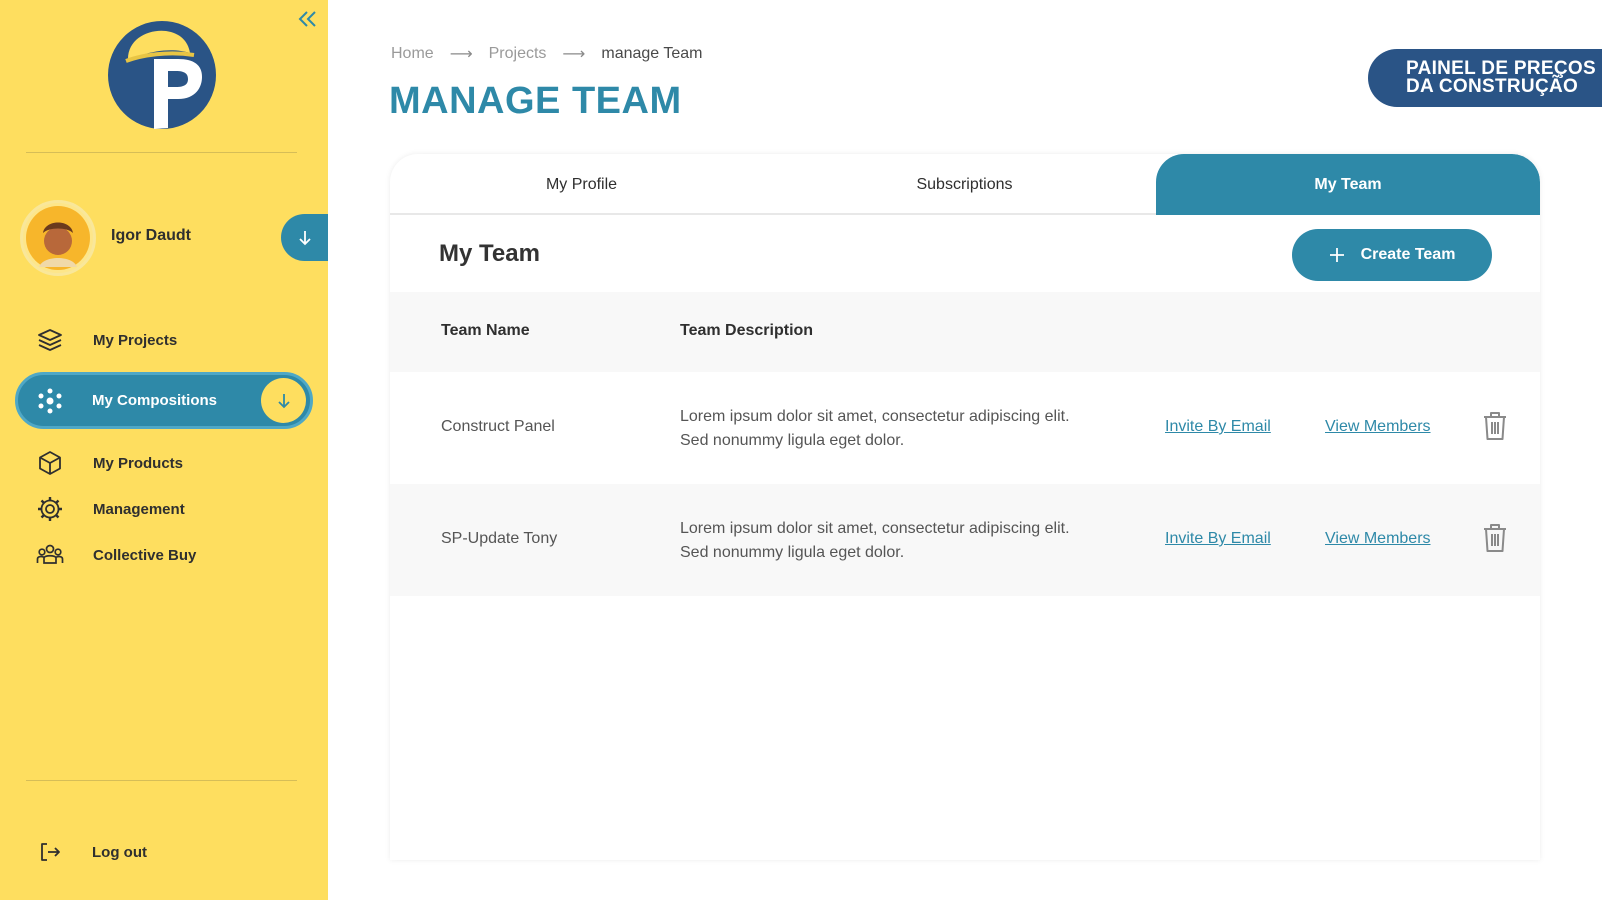 The width and height of the screenshot is (1602, 900). I want to click on sidebar-item-my-projects: My Projects, so click(164, 340).